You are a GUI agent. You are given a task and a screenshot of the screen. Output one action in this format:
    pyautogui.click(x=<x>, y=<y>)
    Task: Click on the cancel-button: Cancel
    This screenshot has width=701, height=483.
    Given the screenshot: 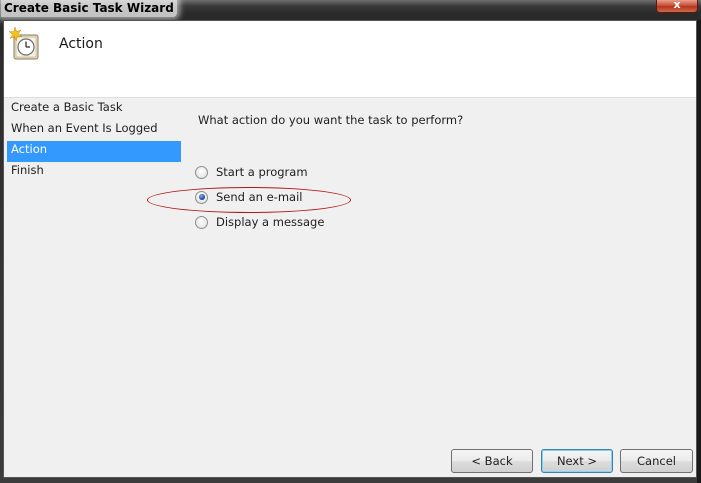 What is the action you would take?
    pyautogui.click(x=656, y=461)
    